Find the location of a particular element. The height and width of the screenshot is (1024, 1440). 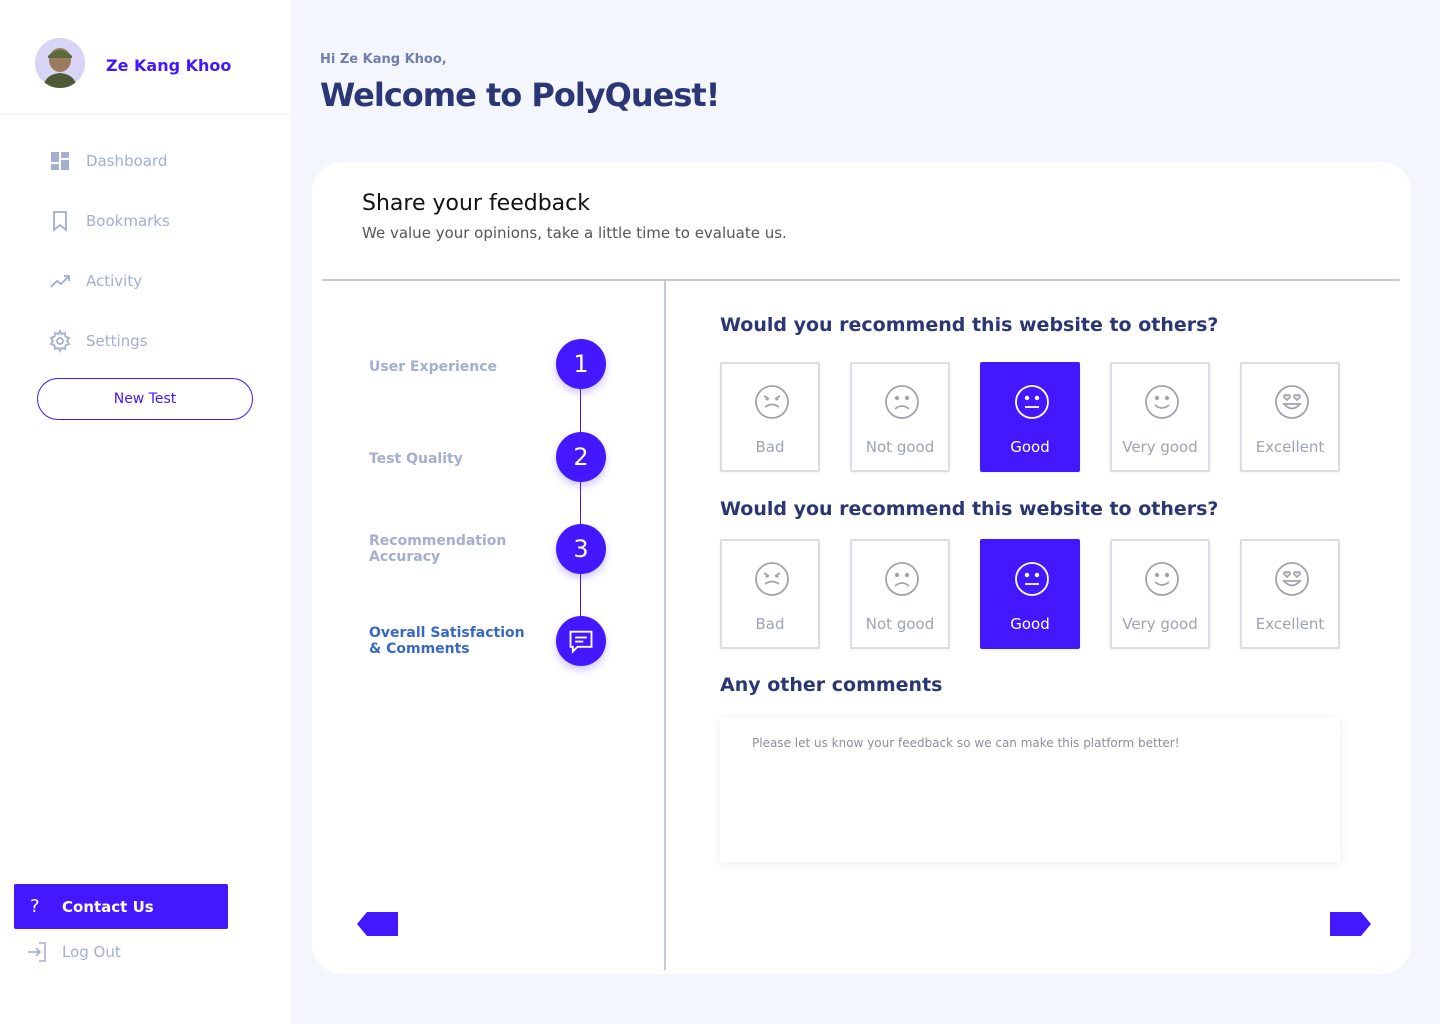

step-label-test-quality: Test Quality is located at coordinates (416, 459).